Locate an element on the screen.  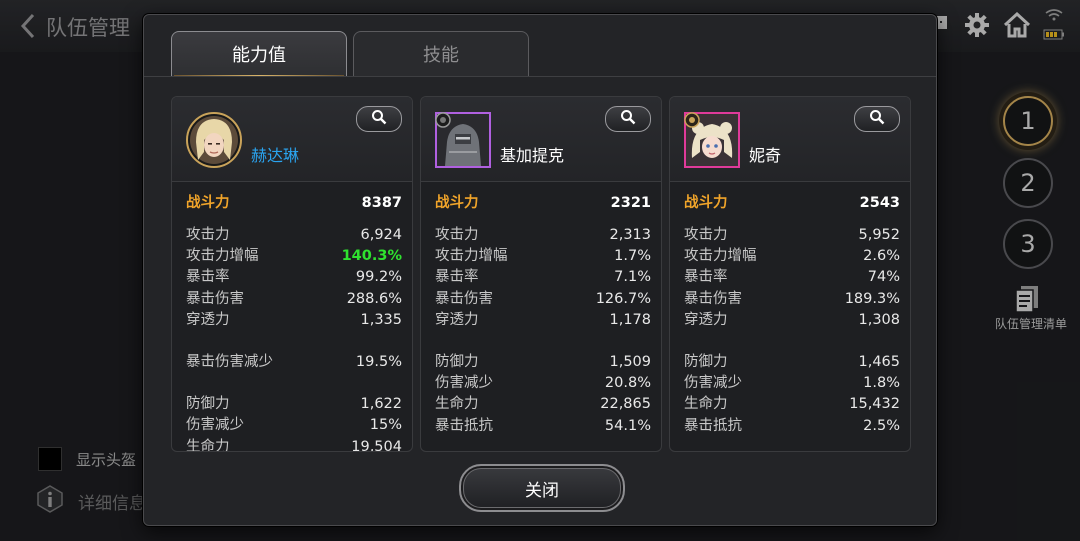
stat-row: 暴击伤害减少 19.5% is located at coordinates (294, 361).